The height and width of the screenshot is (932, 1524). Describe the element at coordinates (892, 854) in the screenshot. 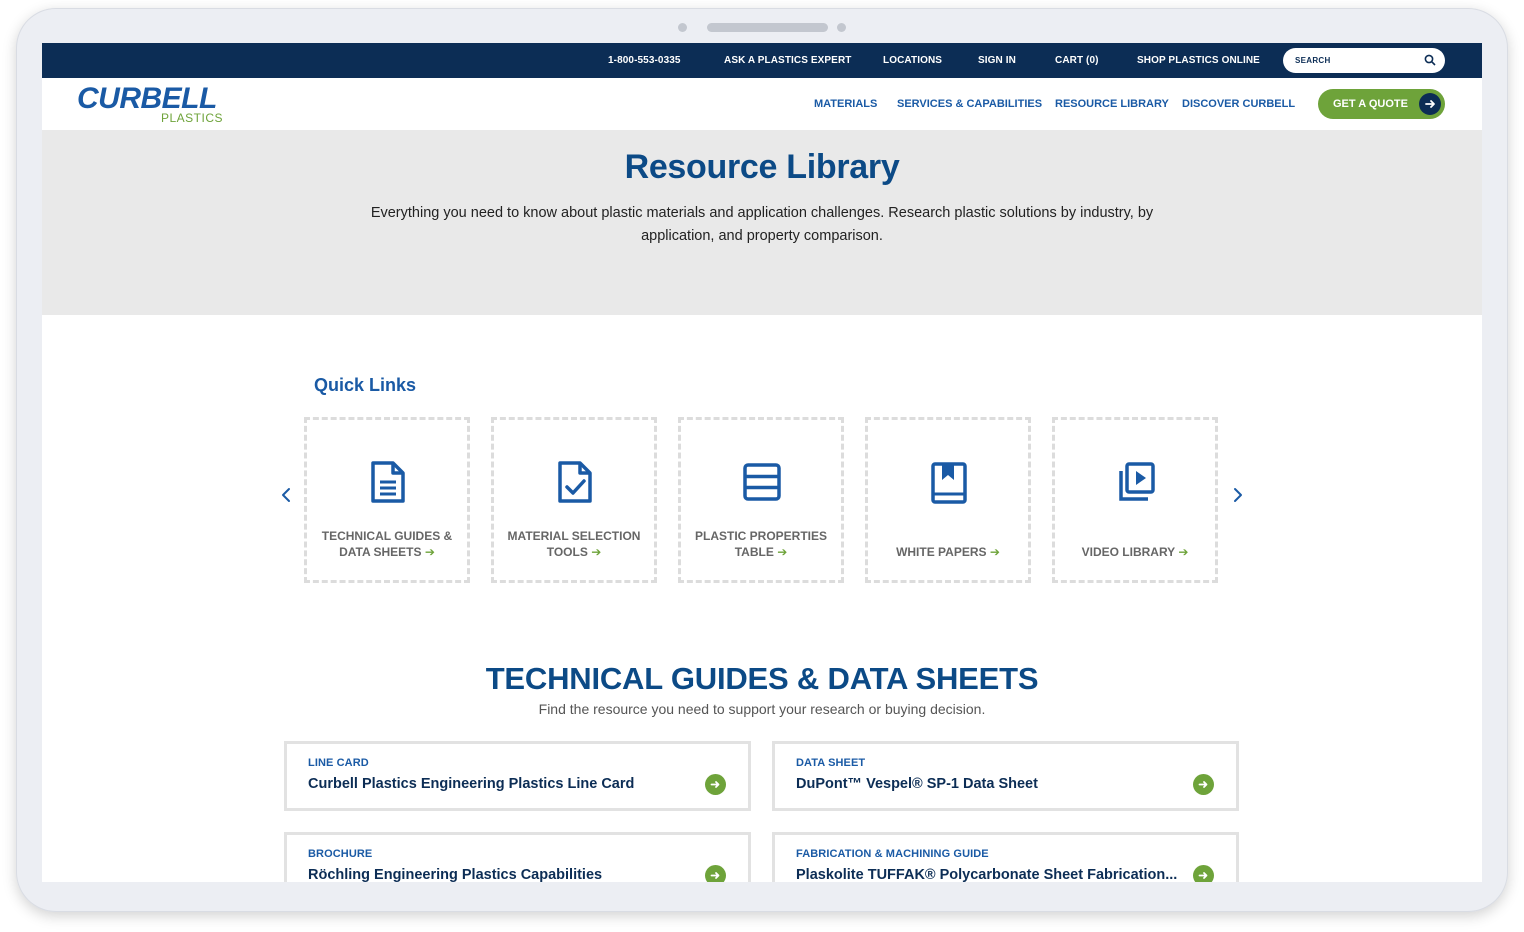

I see `resource-type: FABRICATION & MACHINING GUIDE` at that location.